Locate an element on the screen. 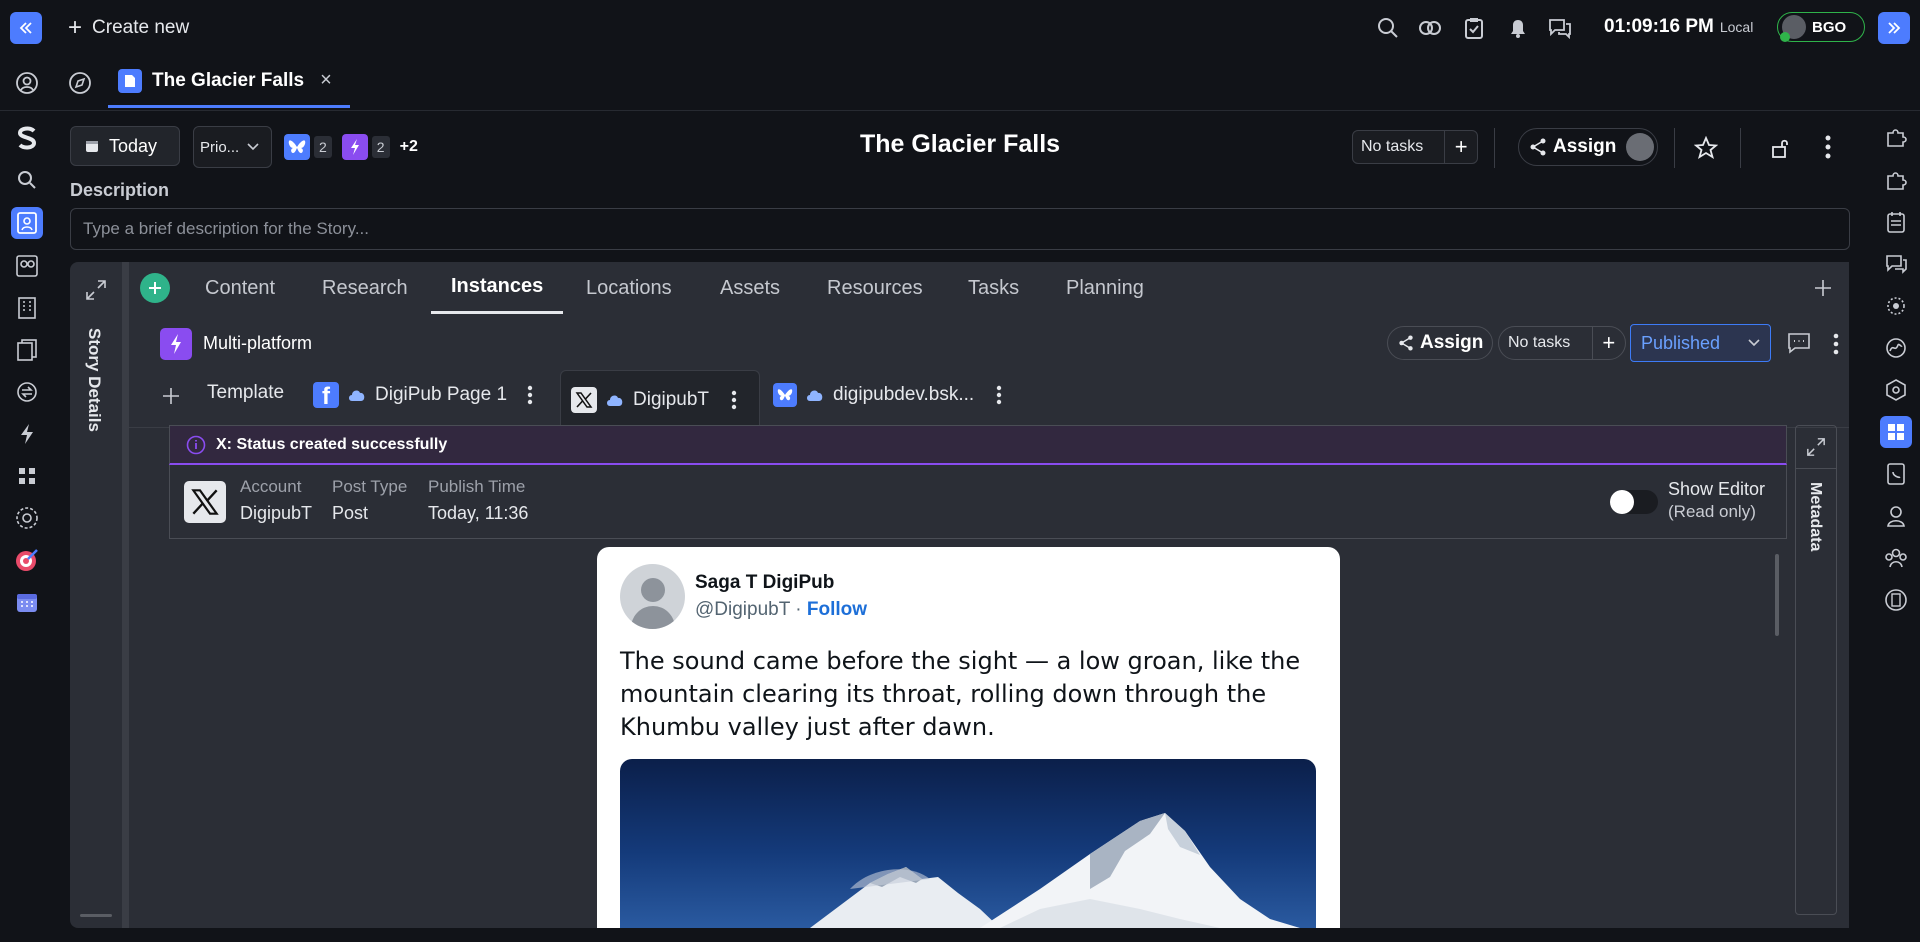 This screenshot has width=1920, height=942. lightning-icon is located at coordinates (27, 434).